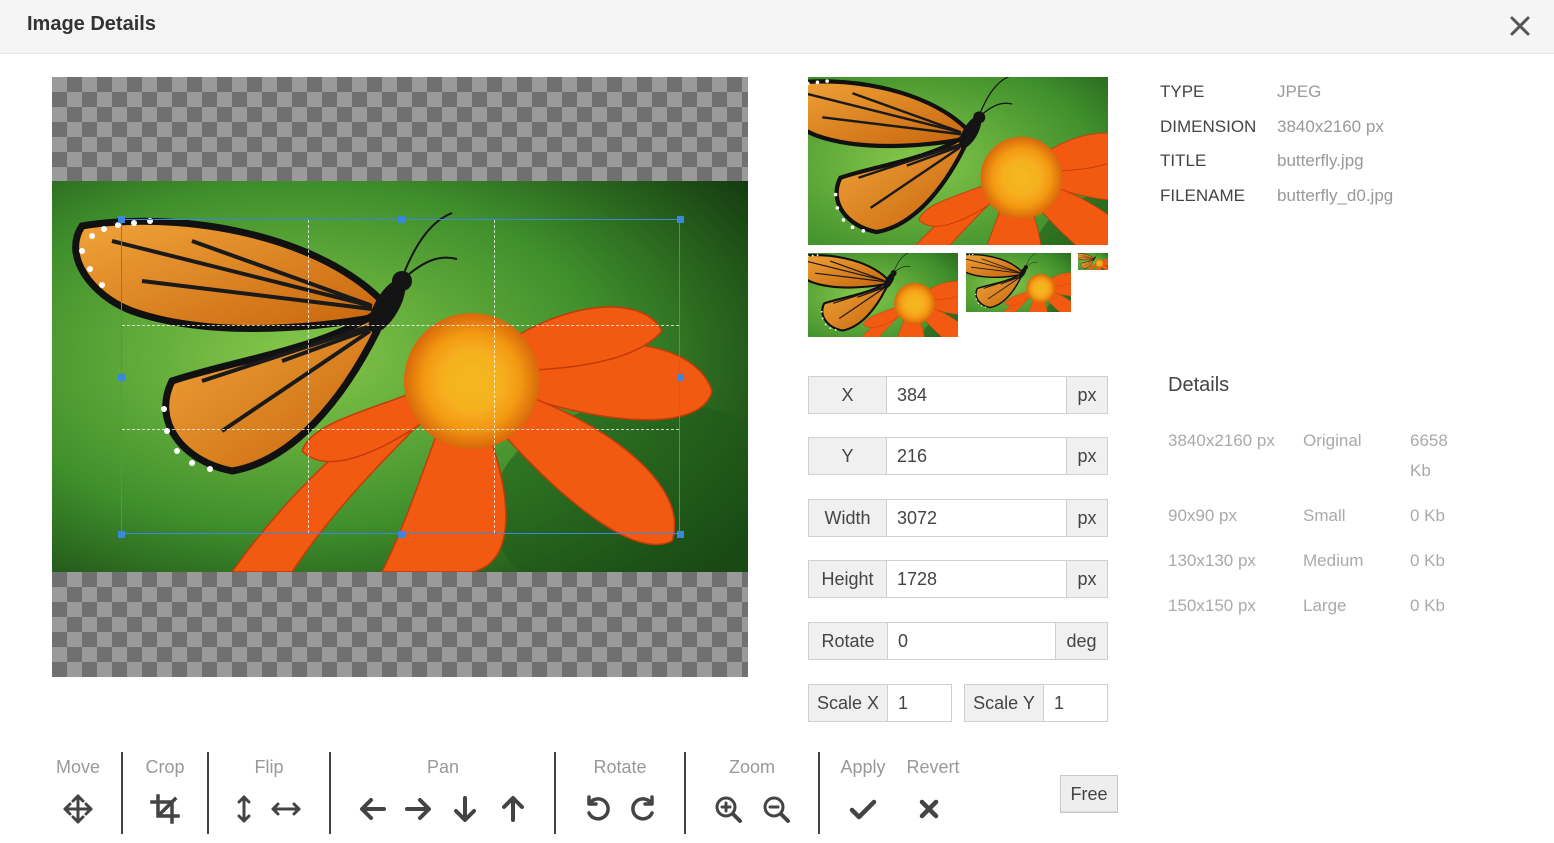 Image resolution: width=1554 pixels, height=843 pixels. I want to click on crop-handle-se, so click(680, 534).